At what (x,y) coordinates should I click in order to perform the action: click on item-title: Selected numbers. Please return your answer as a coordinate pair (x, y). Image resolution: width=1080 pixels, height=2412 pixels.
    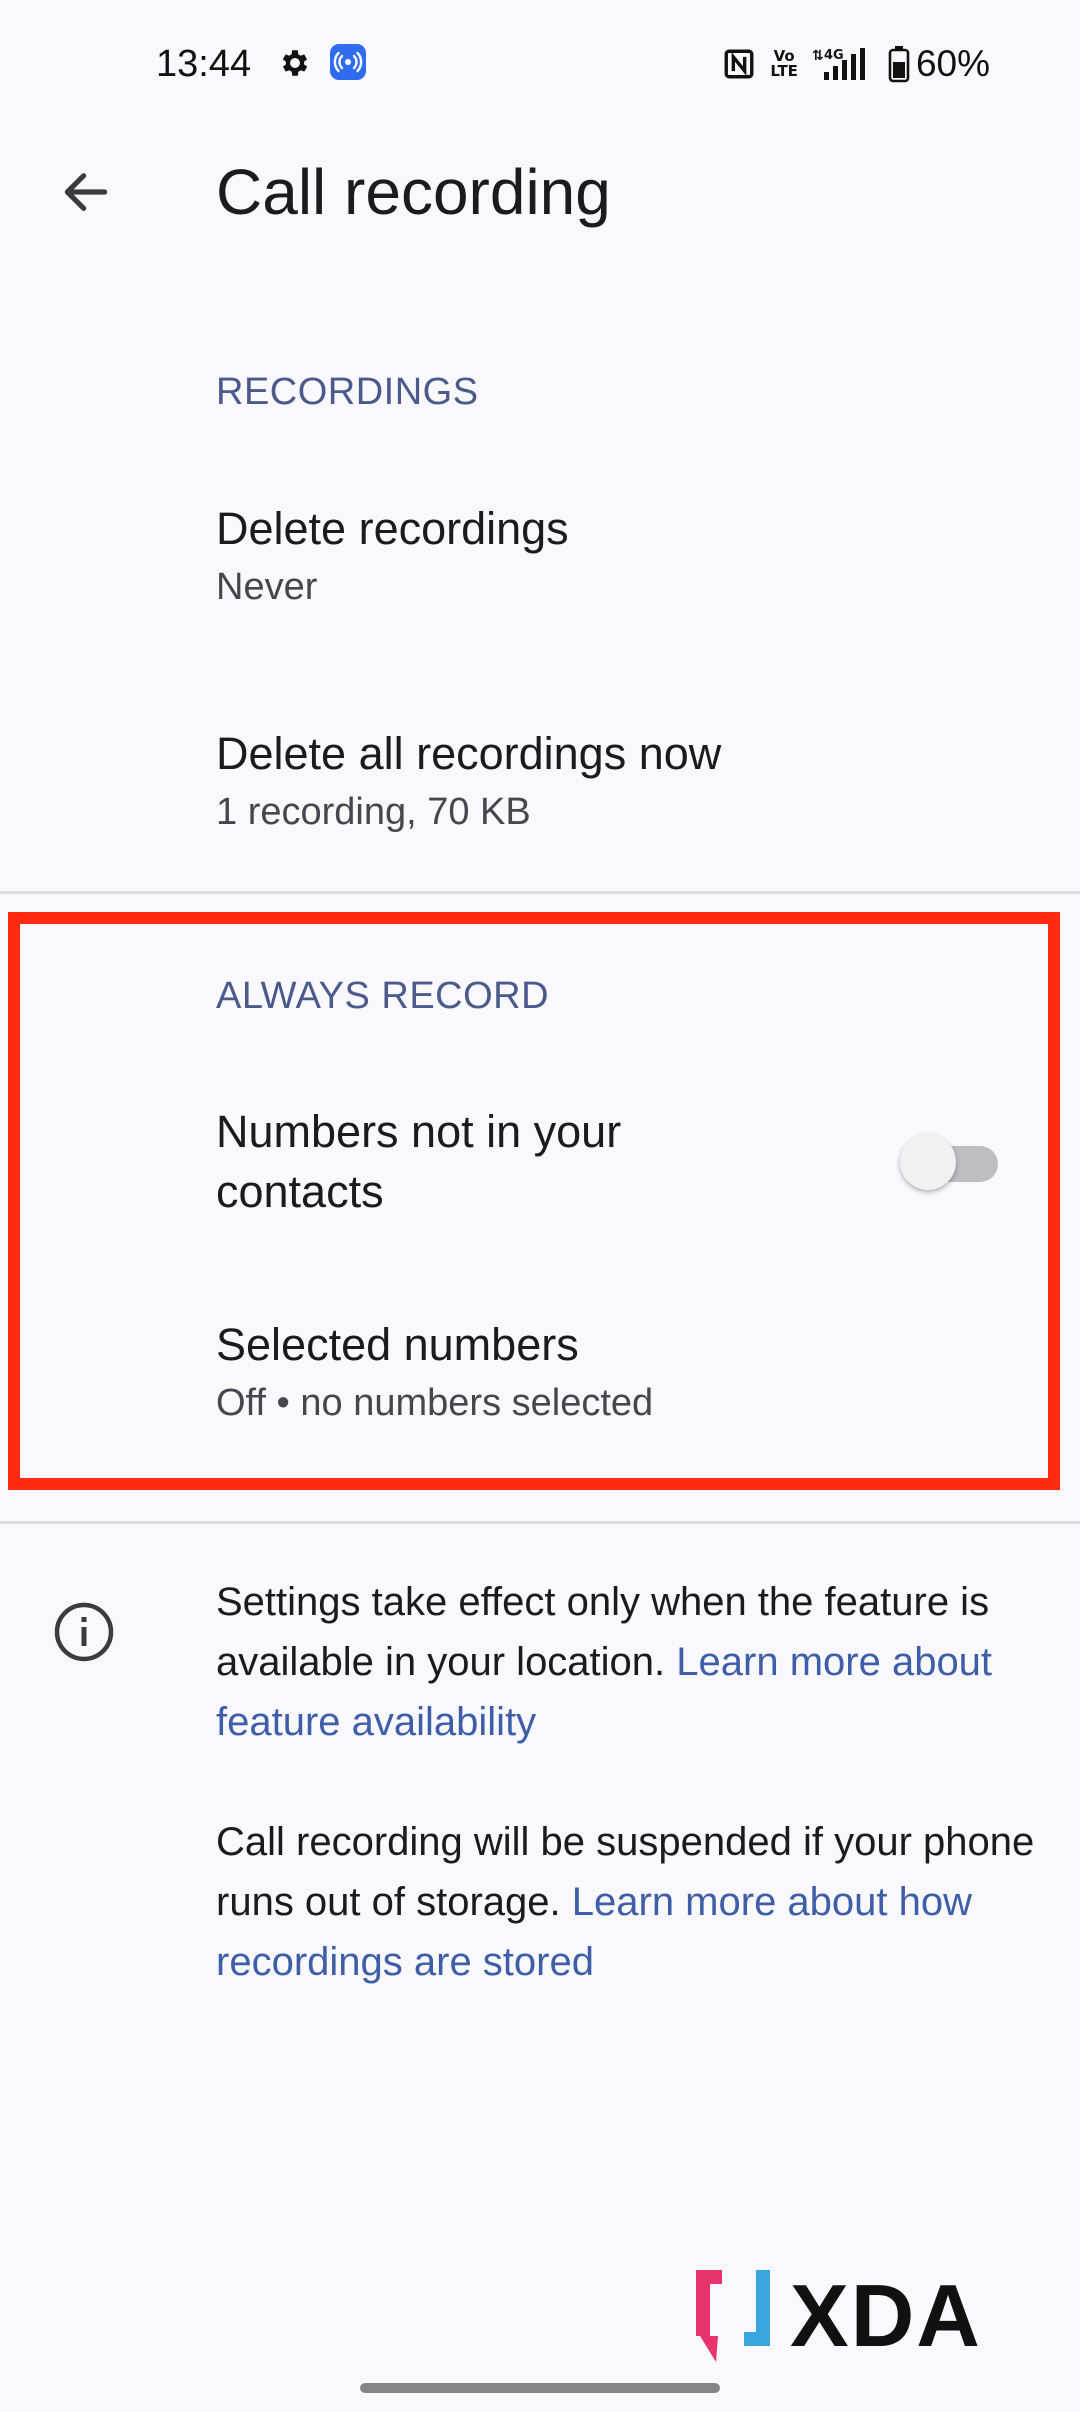
    Looking at the image, I should click on (397, 1344).